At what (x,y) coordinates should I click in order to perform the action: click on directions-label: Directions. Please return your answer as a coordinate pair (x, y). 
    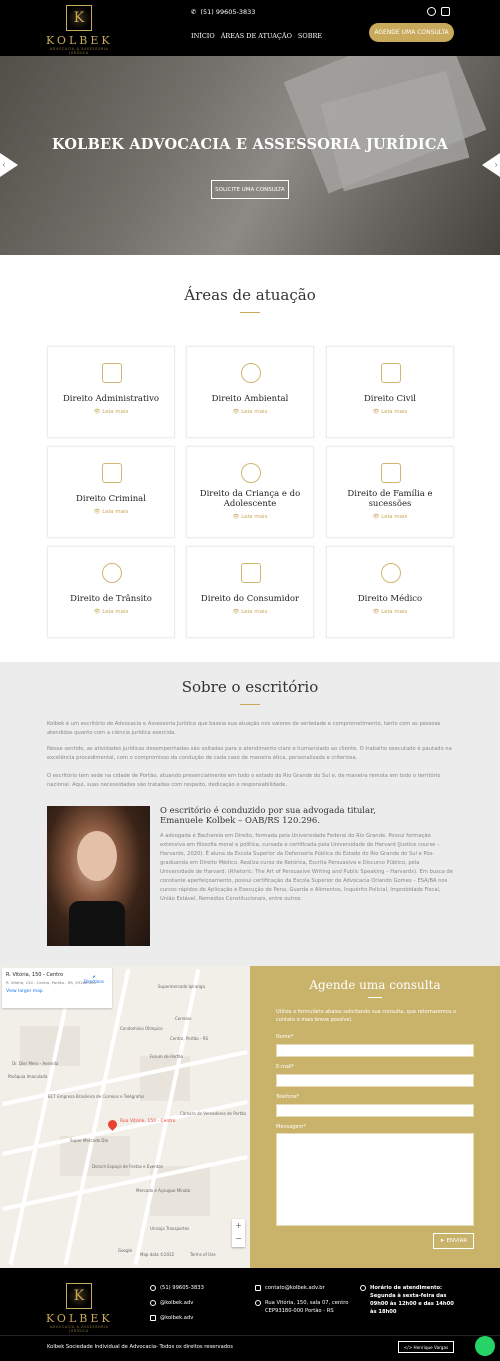
    Looking at the image, I should click on (93, 981).